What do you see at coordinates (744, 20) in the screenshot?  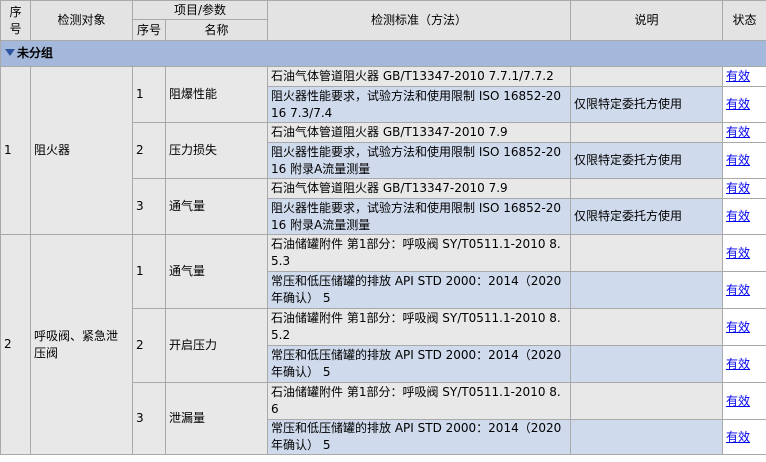 I see `header-status: 状态` at bounding box center [744, 20].